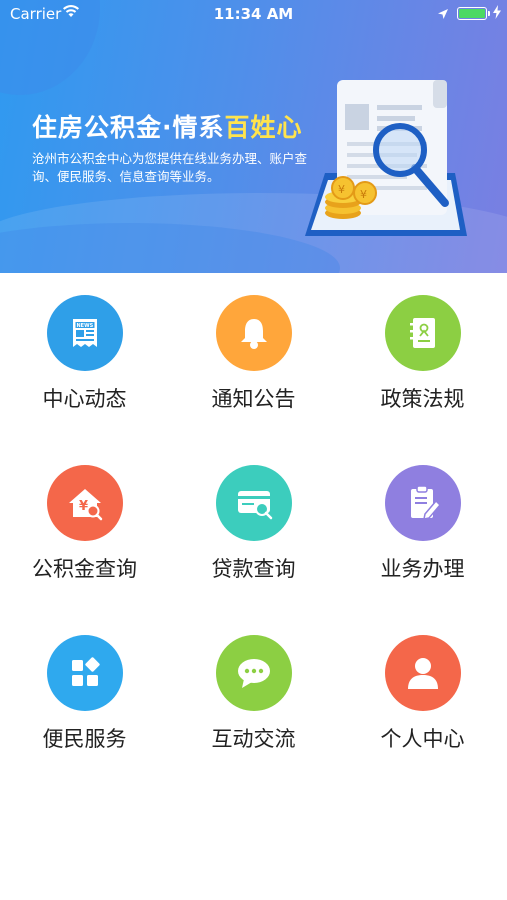  What do you see at coordinates (128, 127) in the screenshot?
I see `banner-title-main: 住房公积金·情系` at bounding box center [128, 127].